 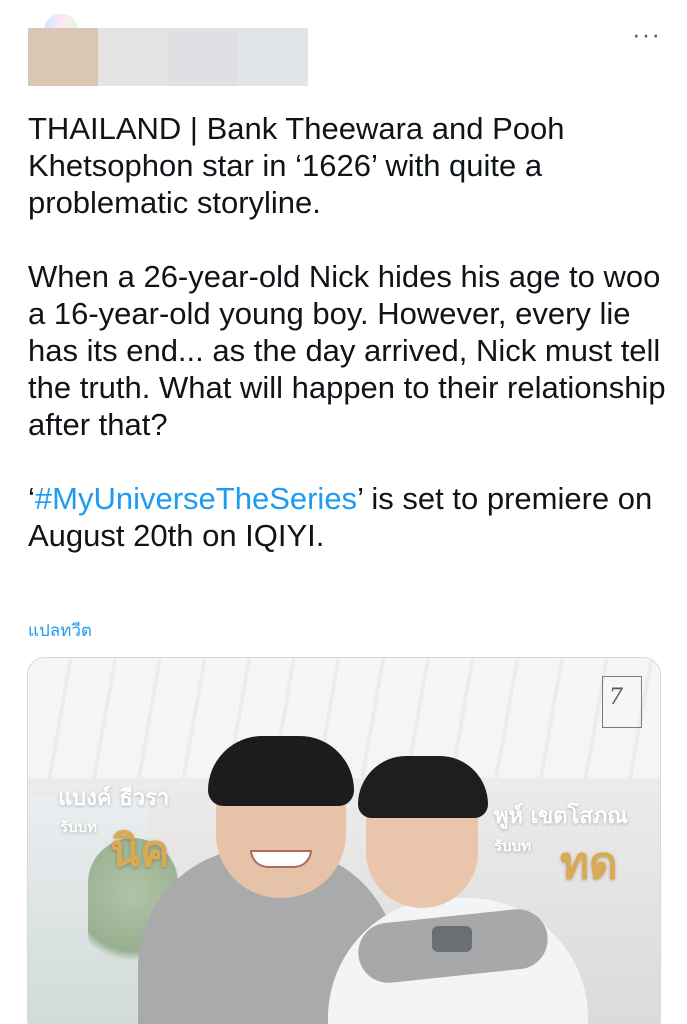 What do you see at coordinates (60, 630) in the screenshot?
I see `translate-tweet-link: แปลทวีต` at bounding box center [60, 630].